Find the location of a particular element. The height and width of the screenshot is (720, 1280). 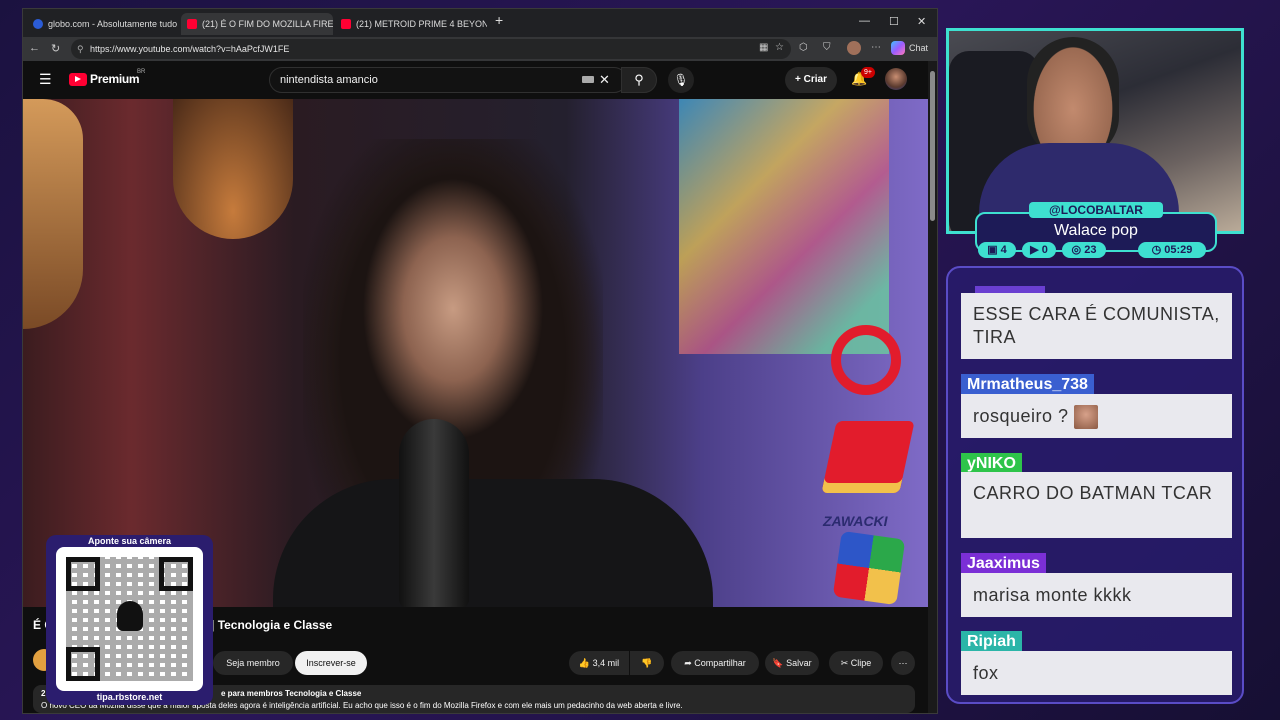

reload-icon: ↻ is located at coordinates (55, 48).